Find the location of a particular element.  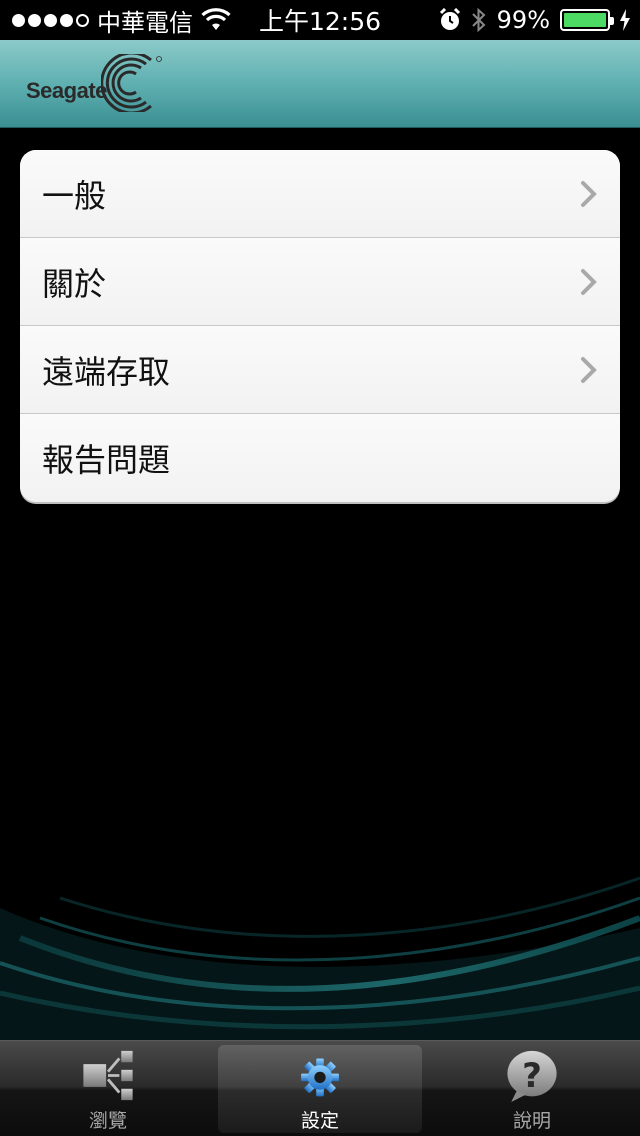

background-swoosh is located at coordinates (320, 958).